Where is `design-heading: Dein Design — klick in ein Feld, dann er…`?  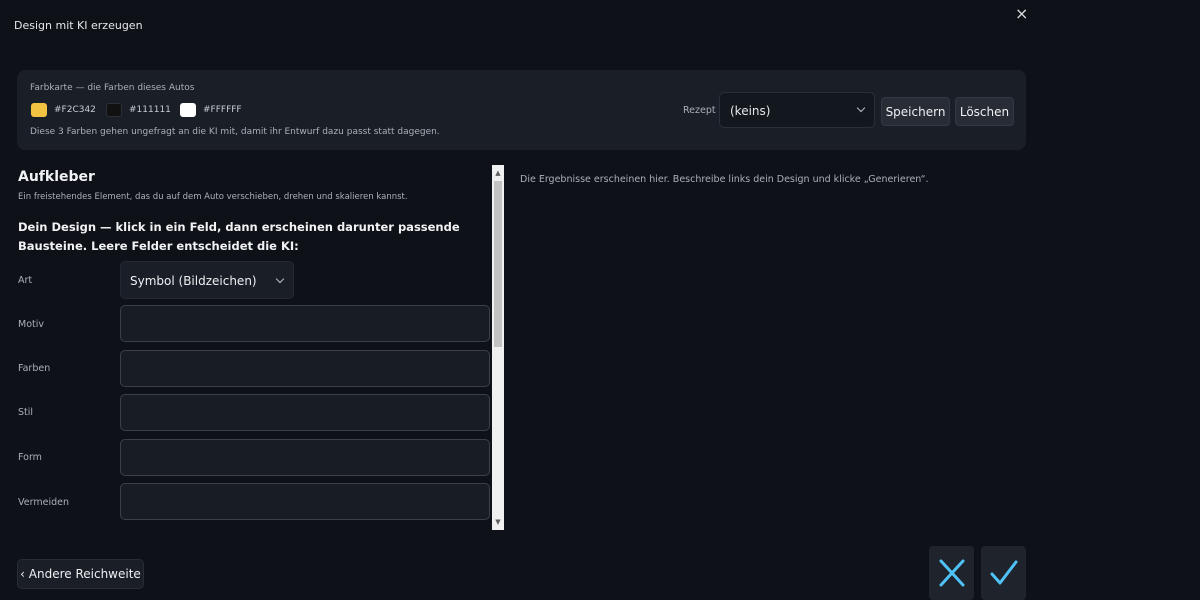
design-heading: Dein Design — klick in ein Feld, dann er… is located at coordinates (239, 236).